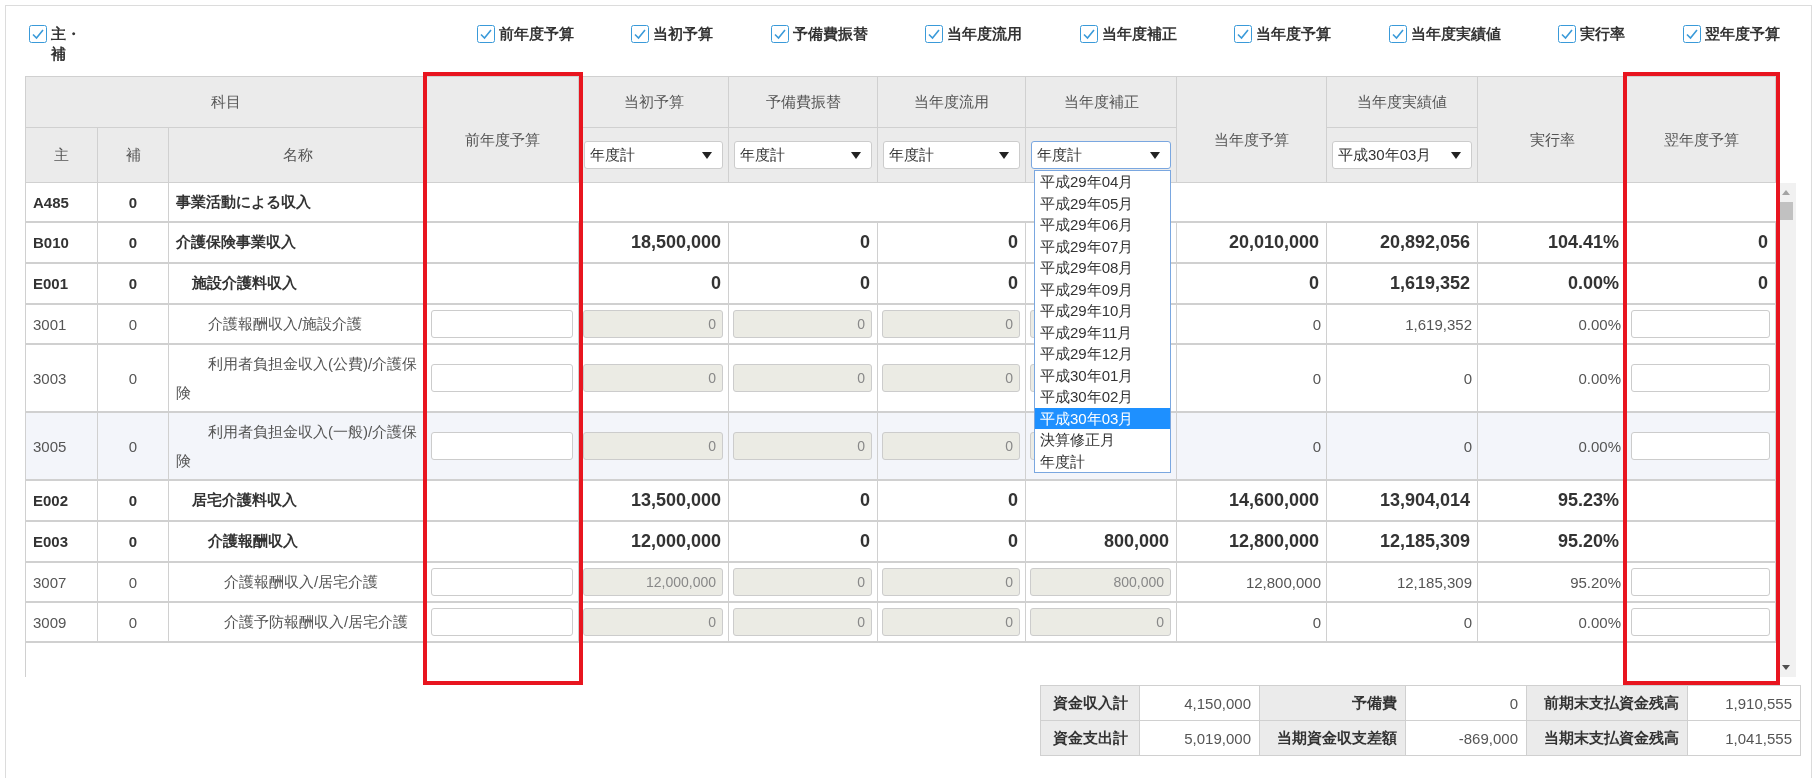 The width and height of the screenshot is (1817, 779). What do you see at coordinates (1102, 354) in the screenshot?
I see `dropdown-option: 平成29年12月` at bounding box center [1102, 354].